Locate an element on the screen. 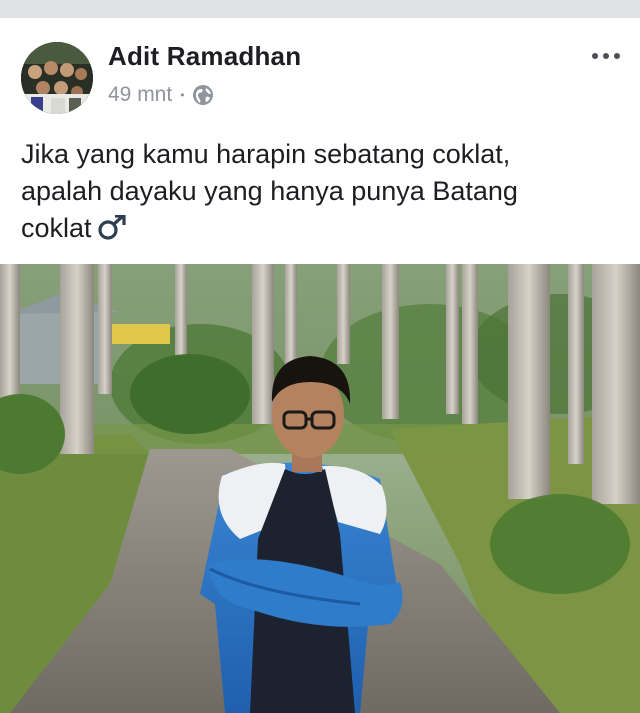 The height and width of the screenshot is (713, 640). male-sign-icon is located at coordinates (112, 227).